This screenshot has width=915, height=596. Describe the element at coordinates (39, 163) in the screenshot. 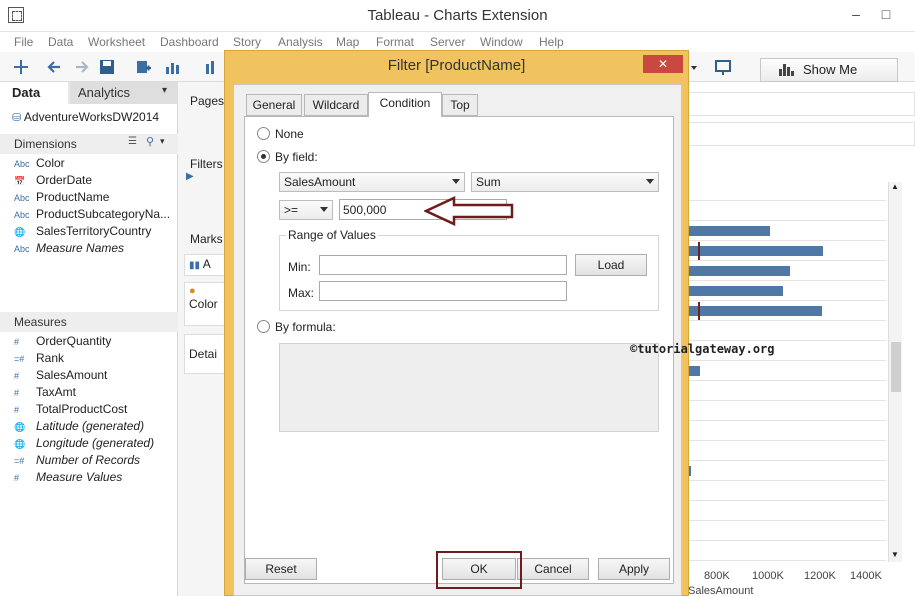

I see `dimension-field-color: Abc Color` at that location.